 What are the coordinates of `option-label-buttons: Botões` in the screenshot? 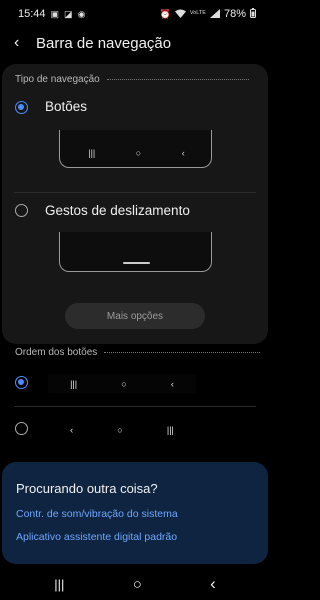 It's located at (66, 106).